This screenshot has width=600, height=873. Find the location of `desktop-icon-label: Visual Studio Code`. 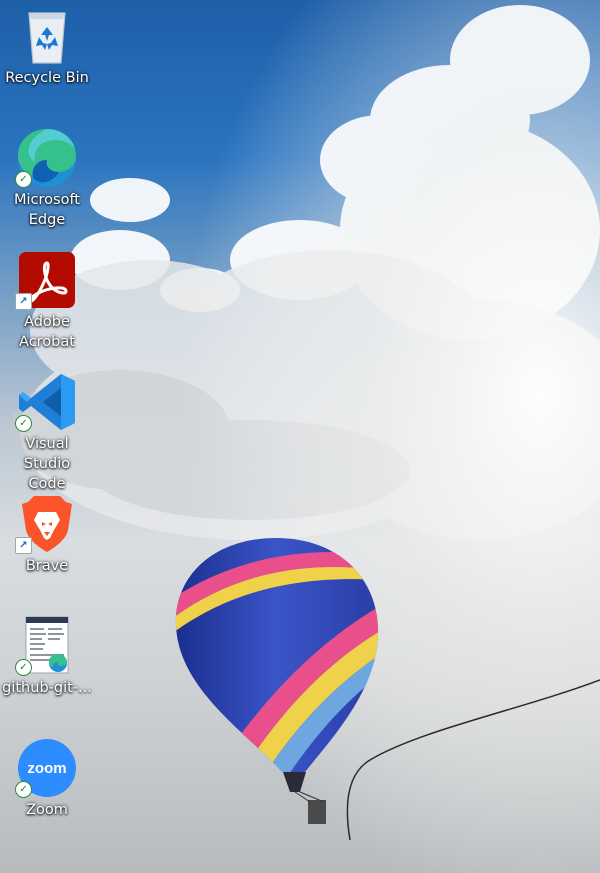

desktop-icon-label: Visual Studio Code is located at coordinates (47, 464).